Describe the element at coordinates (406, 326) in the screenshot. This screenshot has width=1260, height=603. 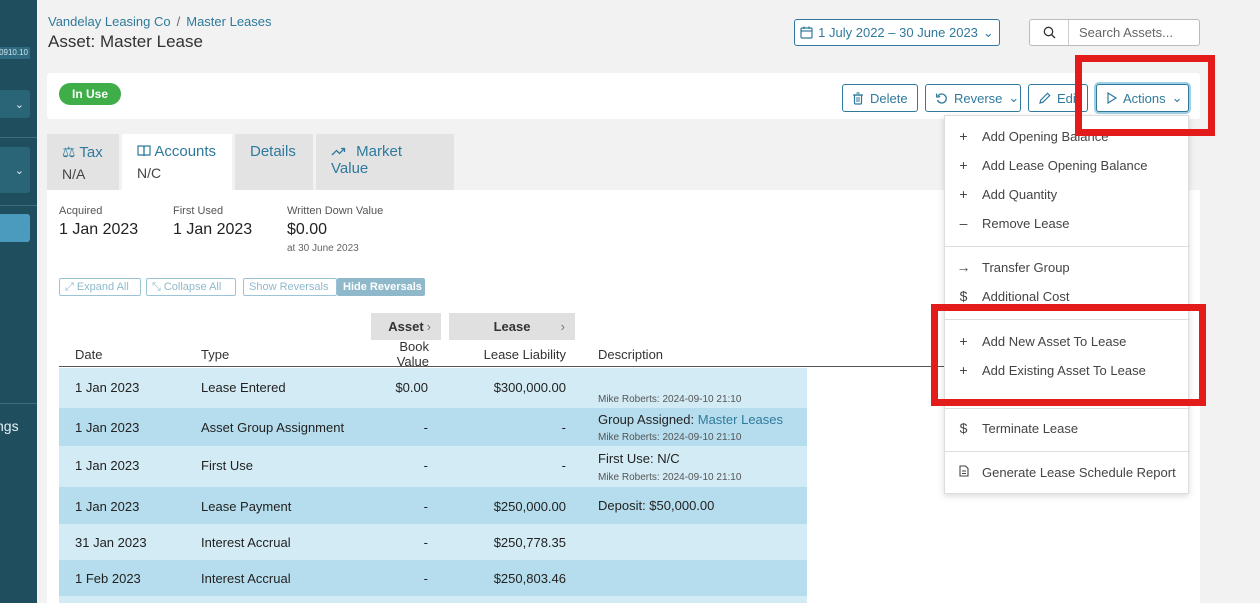
I see `asset-group-header: Asset ›` at that location.